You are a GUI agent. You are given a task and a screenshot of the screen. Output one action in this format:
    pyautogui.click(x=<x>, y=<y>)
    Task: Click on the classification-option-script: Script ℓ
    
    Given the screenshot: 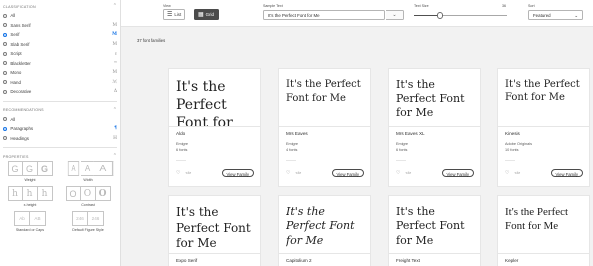 What is the action you would take?
    pyautogui.click(x=60, y=54)
    